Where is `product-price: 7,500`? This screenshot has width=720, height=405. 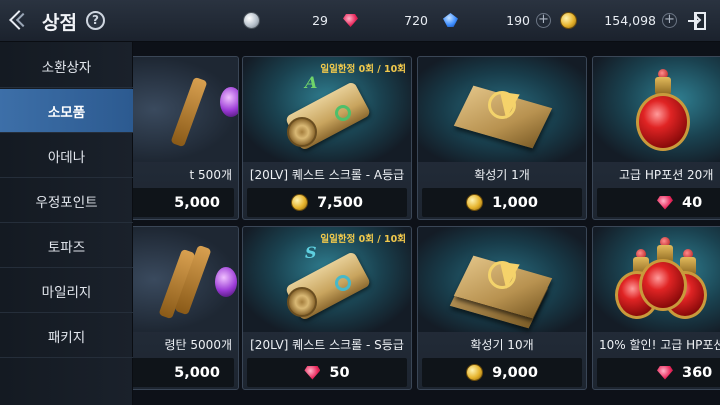
product-price: 7,500 is located at coordinates (340, 202).